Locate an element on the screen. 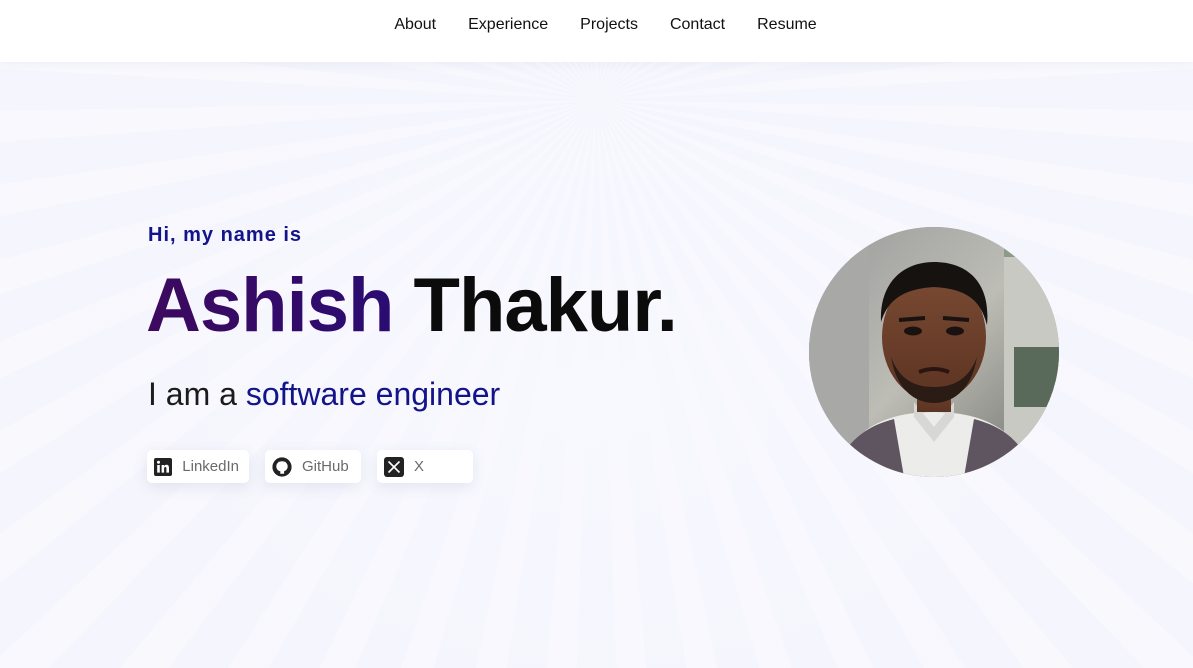 Image resolution: width=1193 pixels, height=668 pixels. linkedin-button: LinkedIn is located at coordinates (198, 466).